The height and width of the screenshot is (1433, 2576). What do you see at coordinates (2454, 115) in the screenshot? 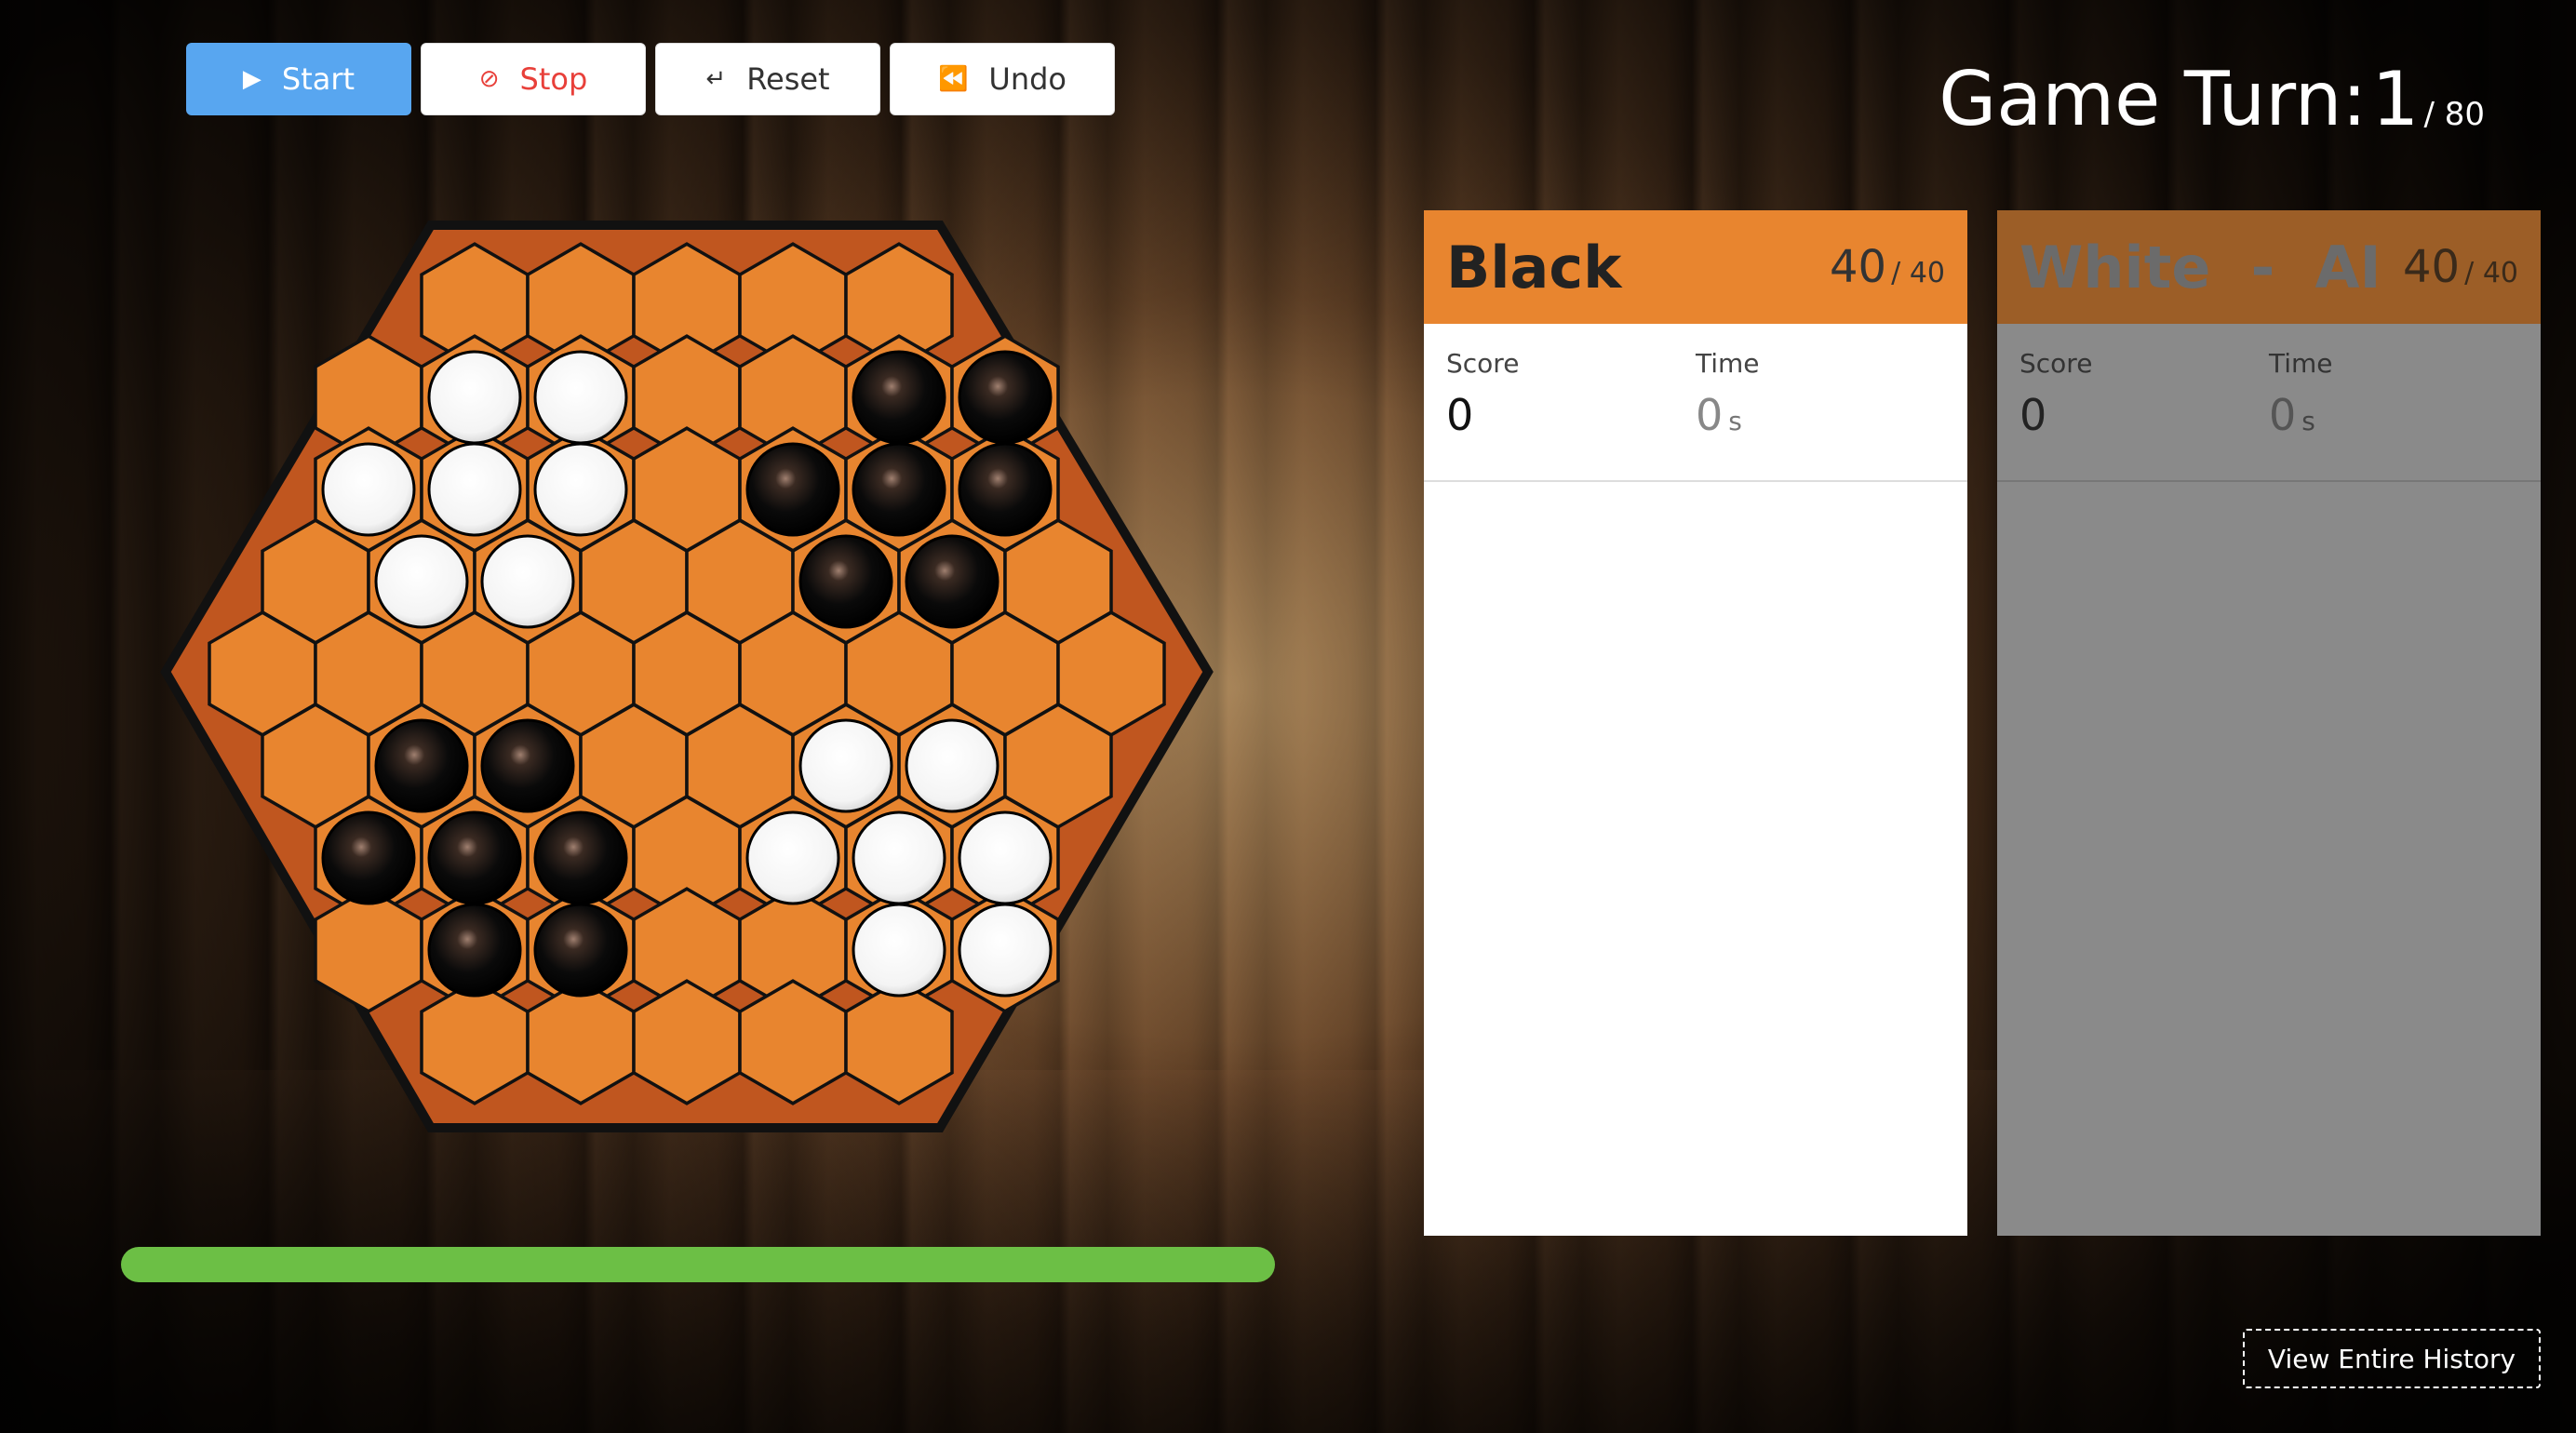
I see `game-turn-total: / 80` at bounding box center [2454, 115].